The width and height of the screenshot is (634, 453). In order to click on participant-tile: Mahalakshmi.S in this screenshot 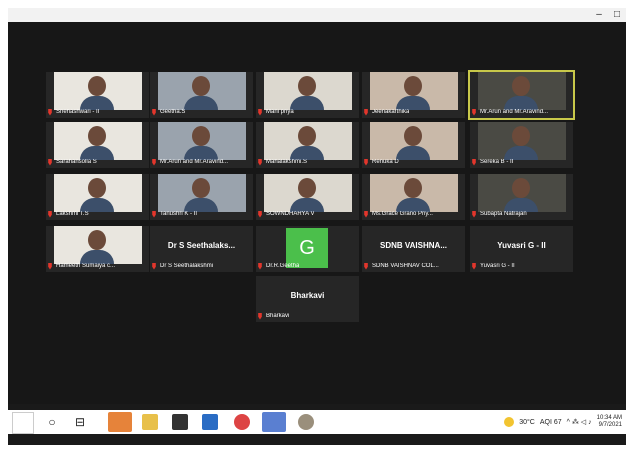, I will do `click(307, 145)`.